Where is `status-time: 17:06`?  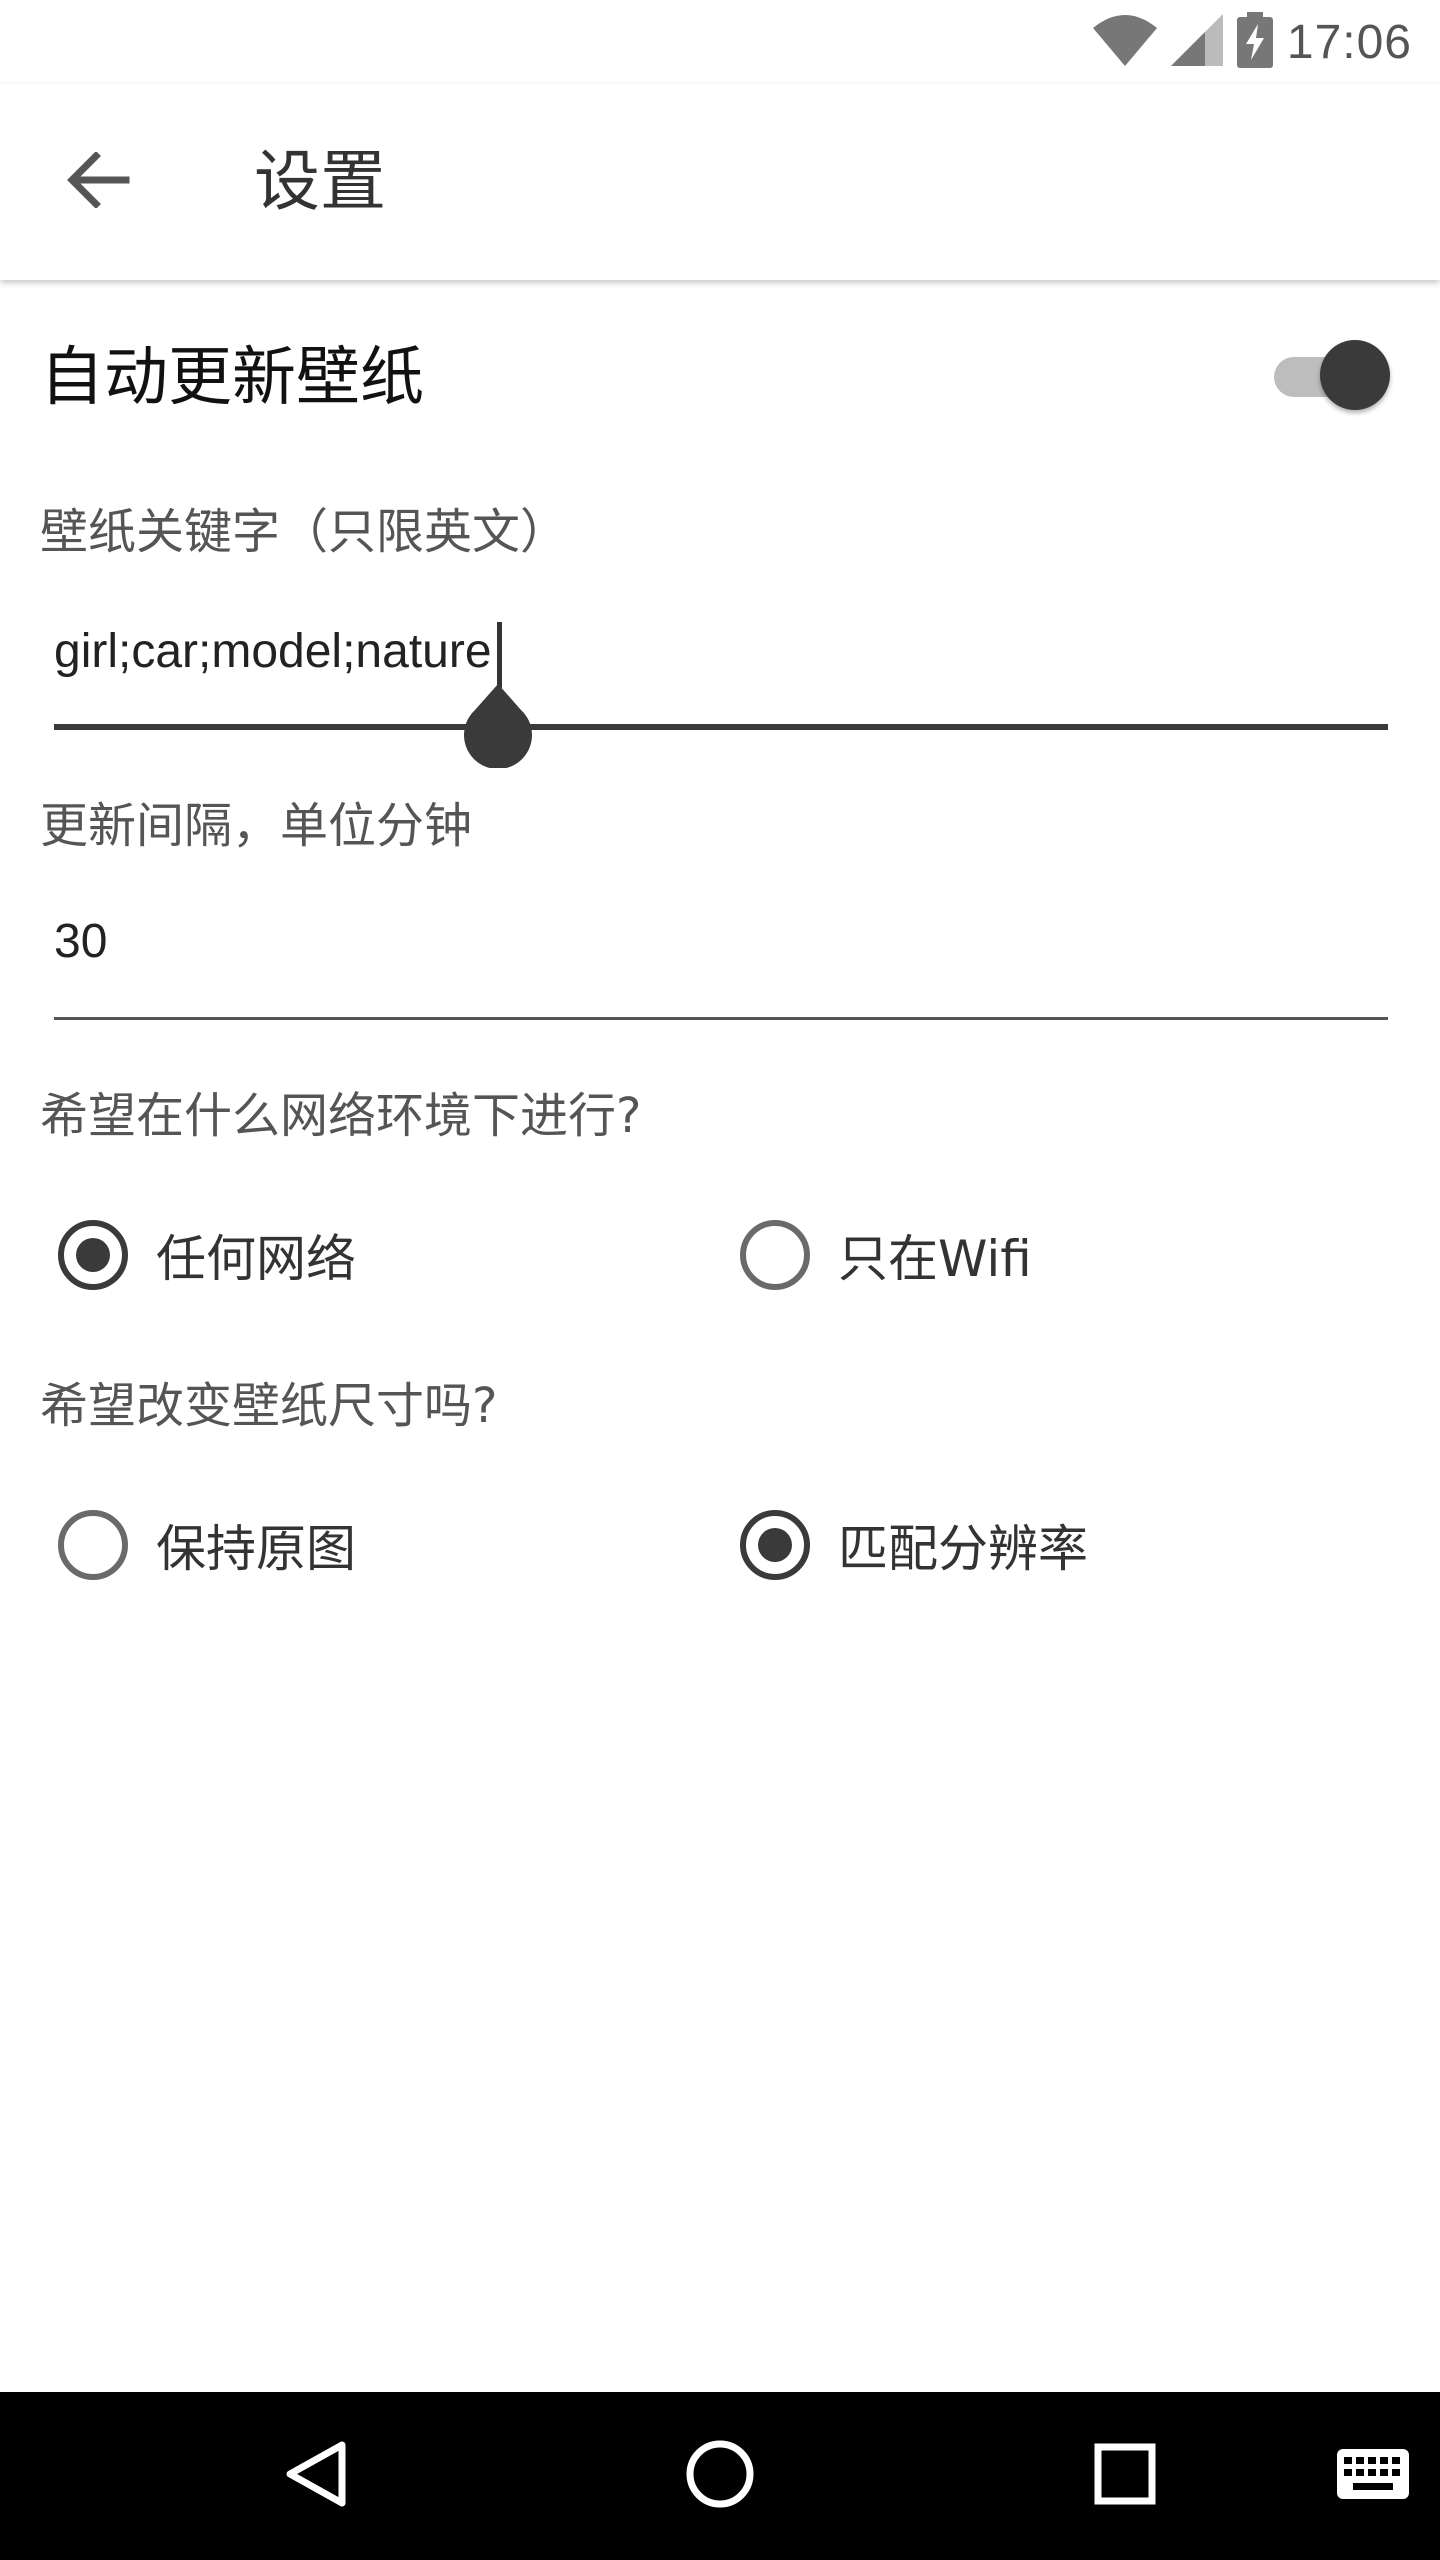 status-time: 17:06 is located at coordinates (1349, 42).